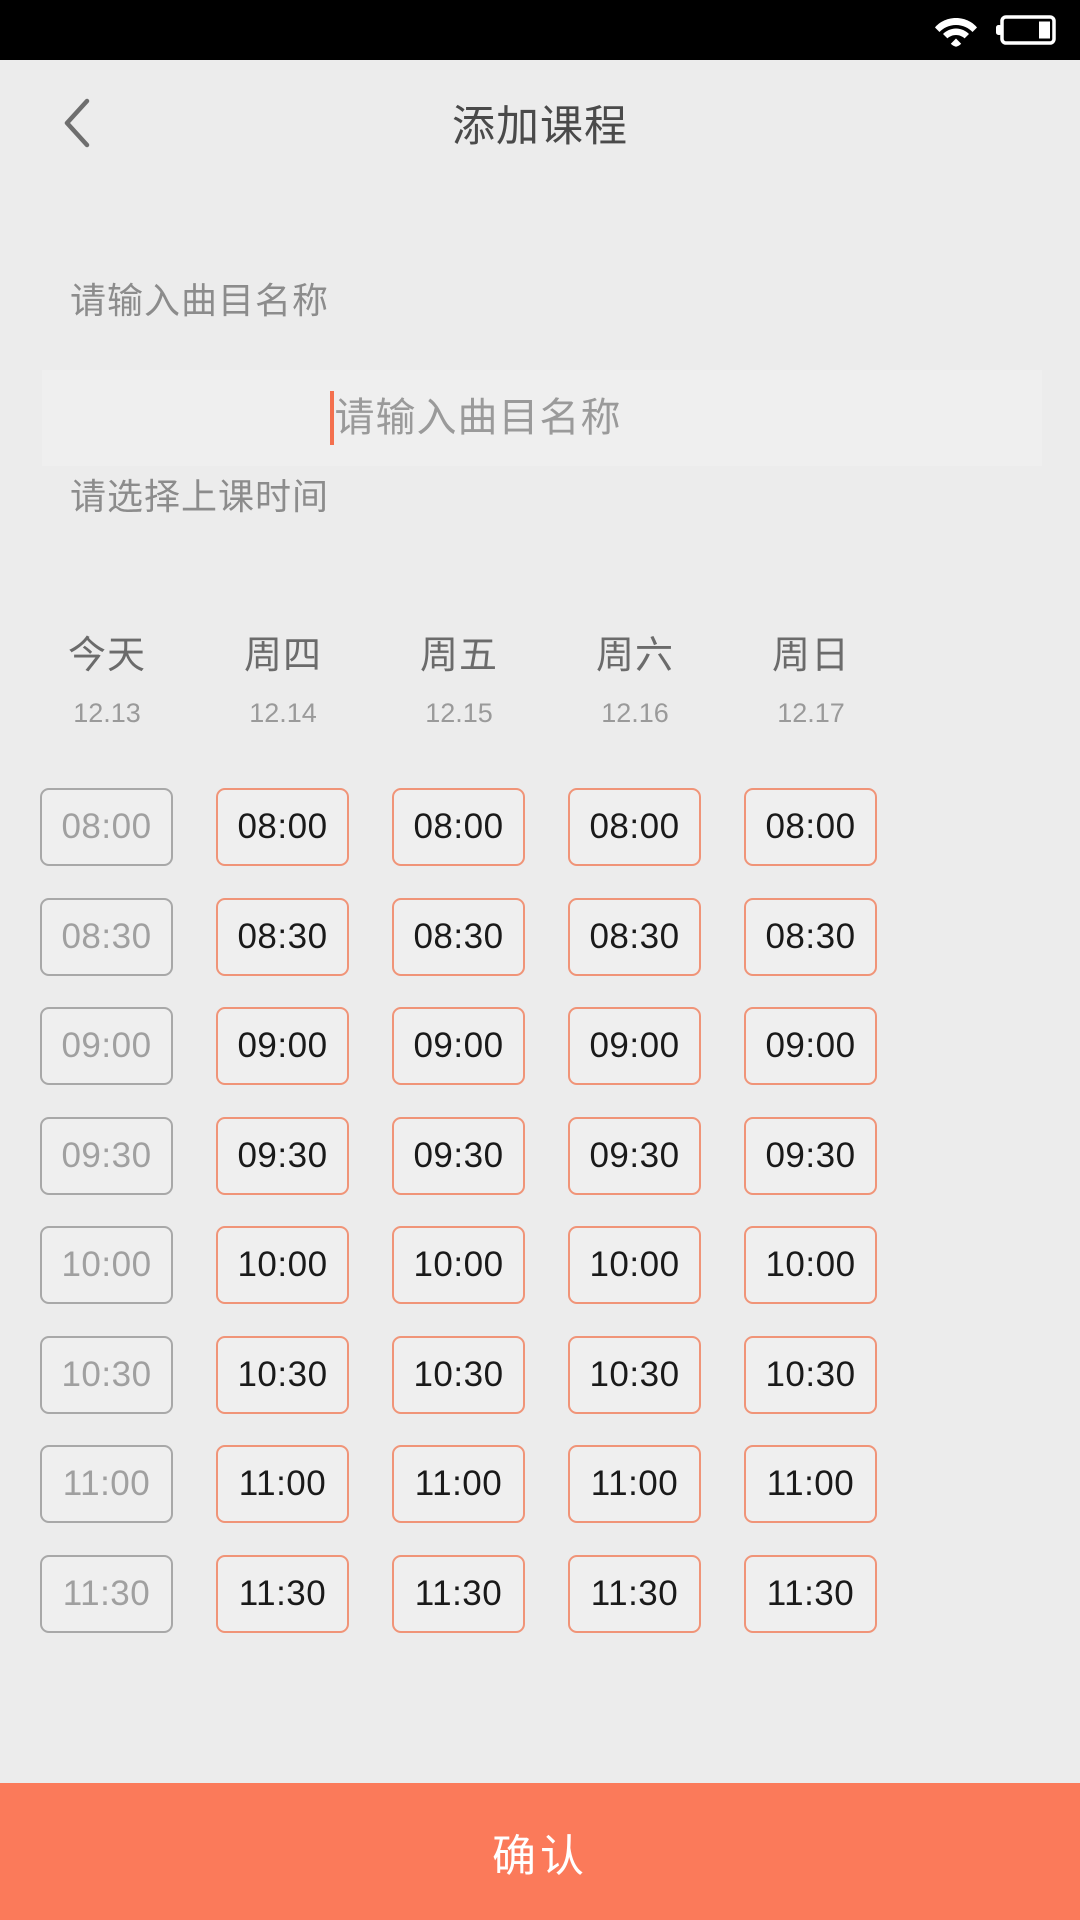 Image resolution: width=1080 pixels, height=1920 pixels. What do you see at coordinates (956, 30) in the screenshot?
I see `wifi-icon` at bounding box center [956, 30].